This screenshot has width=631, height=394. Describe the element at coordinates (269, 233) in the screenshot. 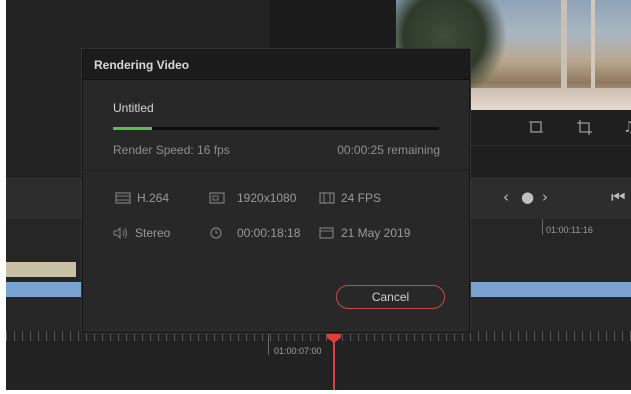

I see `duration-value: 00:00:18:18` at that location.